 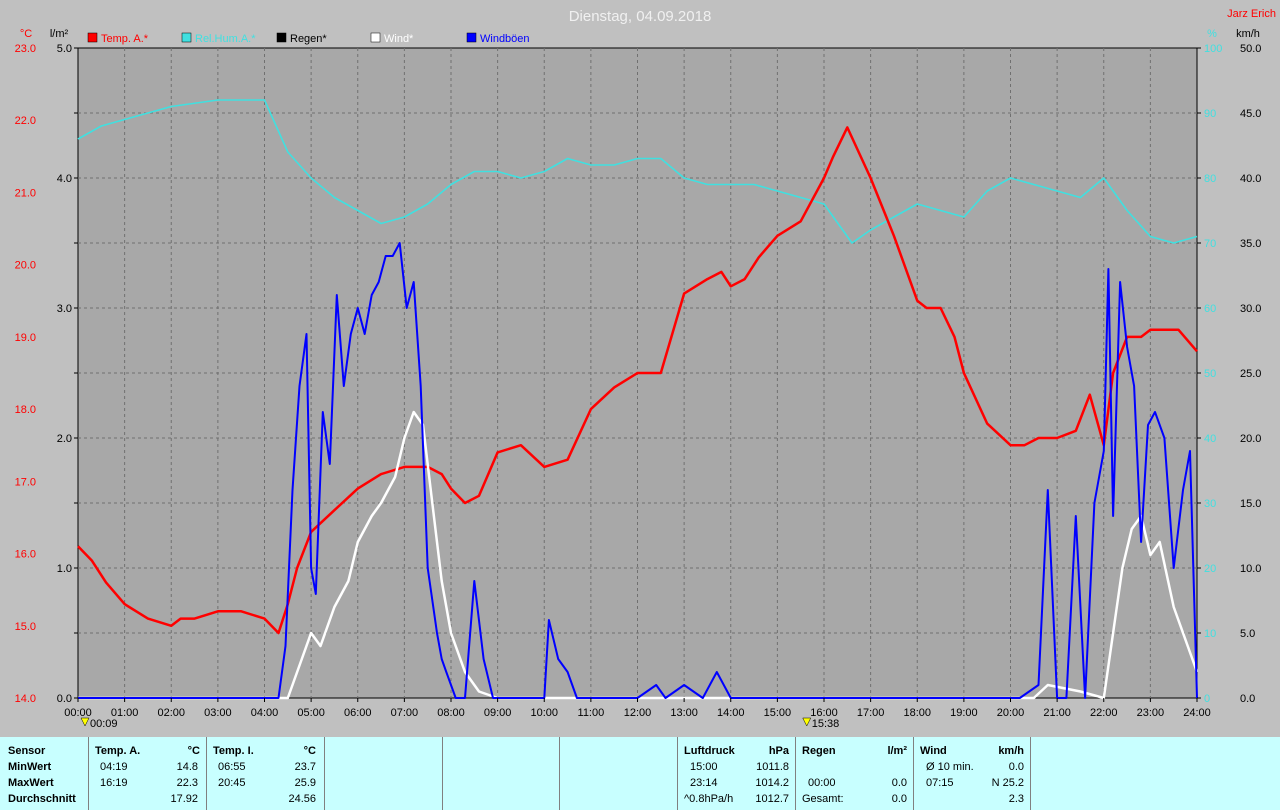 I want to click on x-tick-label: 17:00, so click(x=871, y=713).